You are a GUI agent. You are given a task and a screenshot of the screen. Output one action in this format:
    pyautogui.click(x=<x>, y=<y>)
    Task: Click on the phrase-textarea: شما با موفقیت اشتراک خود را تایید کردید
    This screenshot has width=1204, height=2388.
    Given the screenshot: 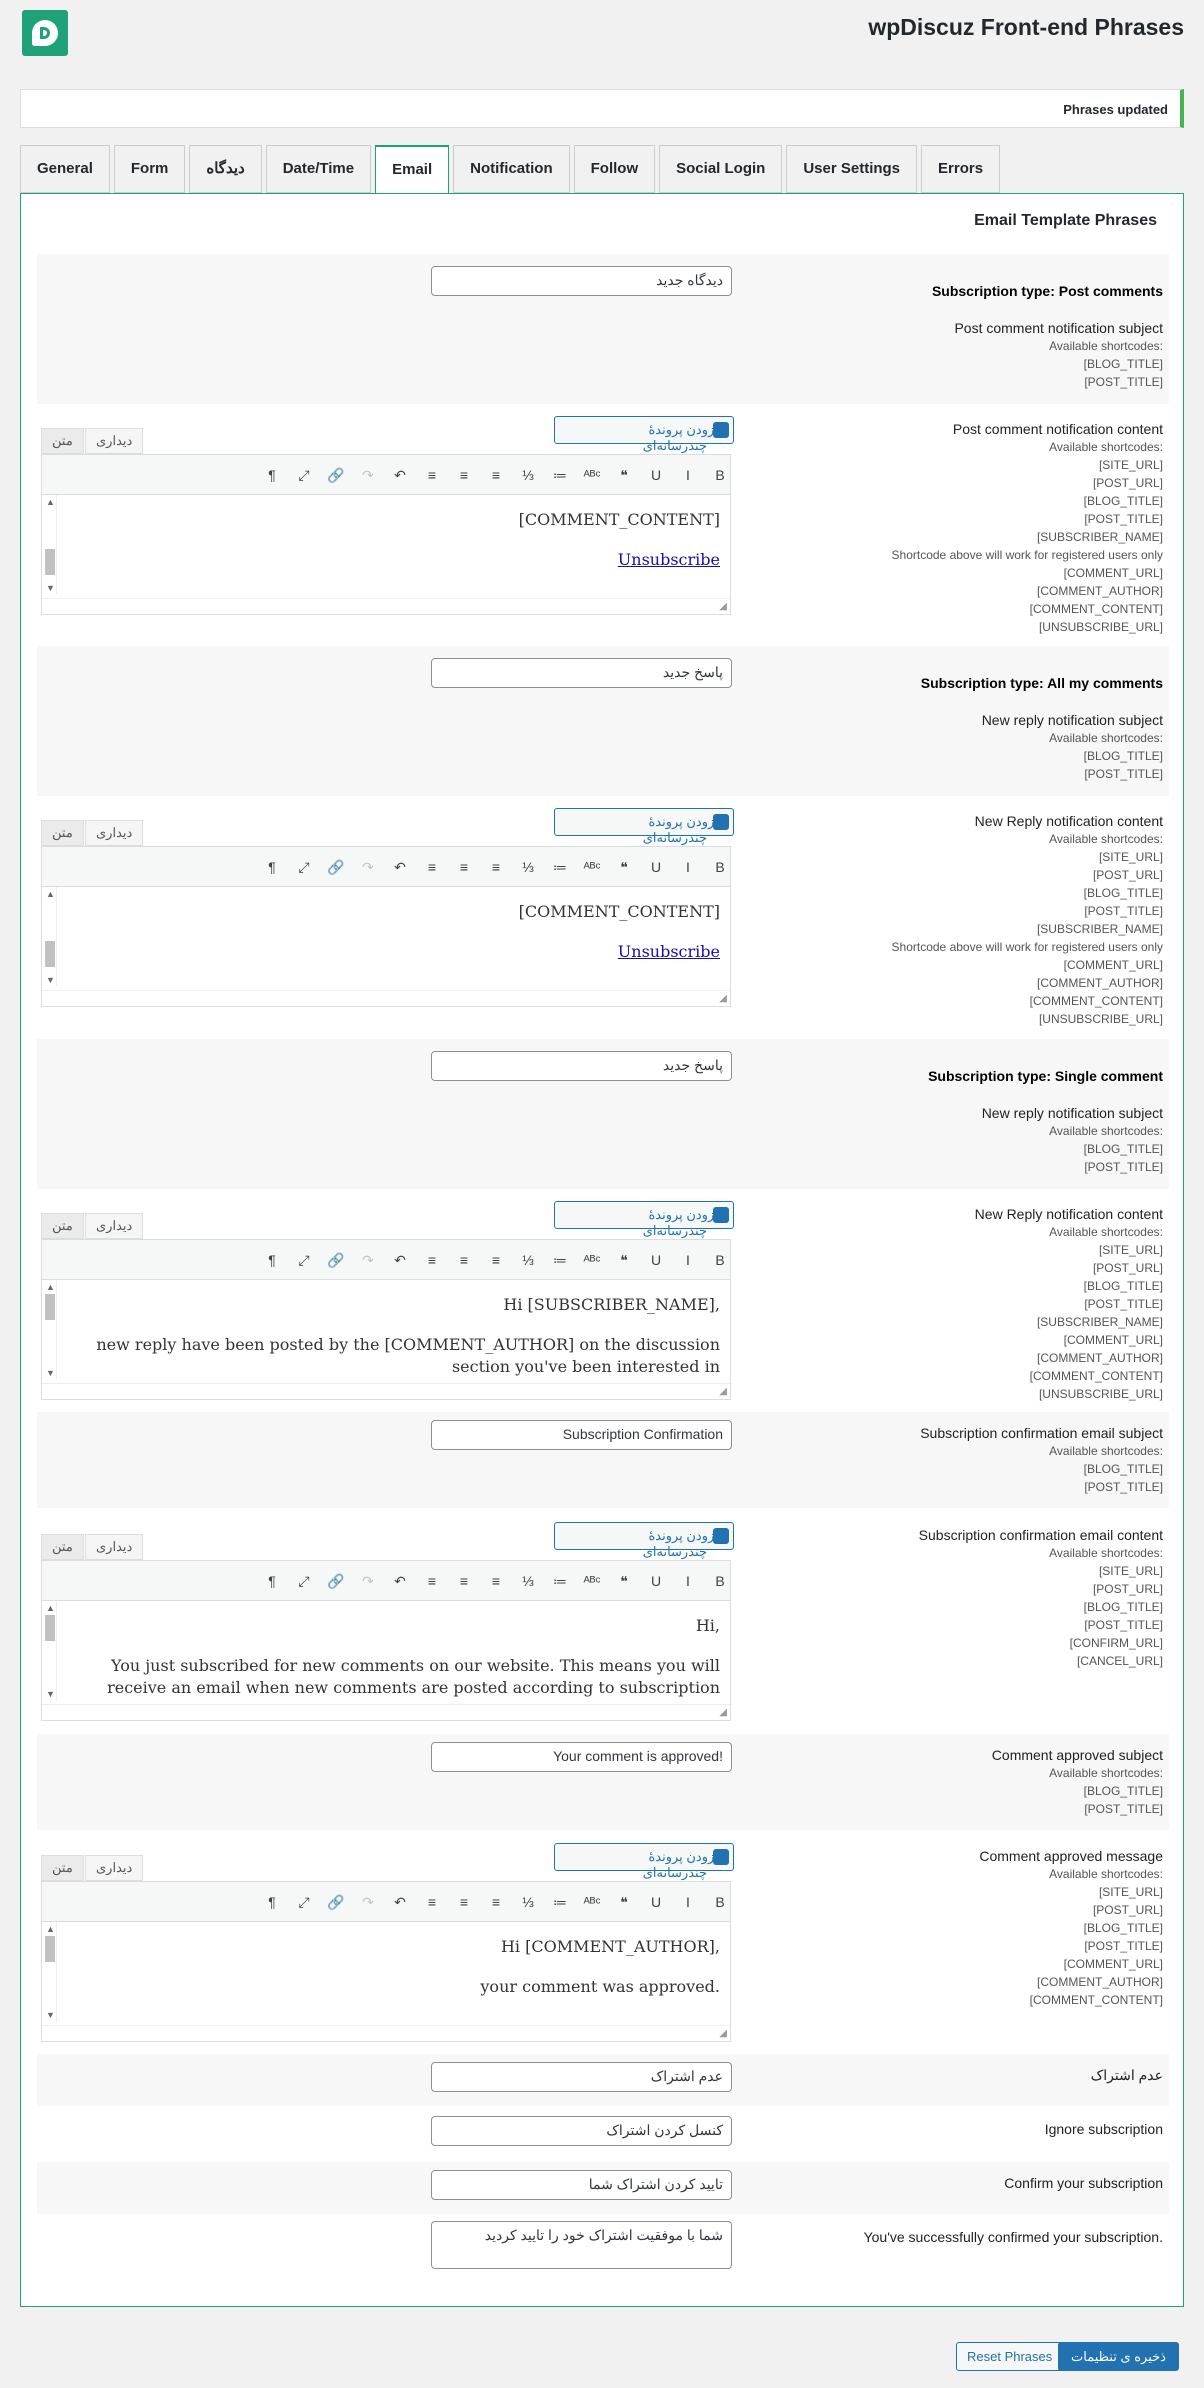 What is the action you would take?
    pyautogui.click(x=581, y=2245)
    